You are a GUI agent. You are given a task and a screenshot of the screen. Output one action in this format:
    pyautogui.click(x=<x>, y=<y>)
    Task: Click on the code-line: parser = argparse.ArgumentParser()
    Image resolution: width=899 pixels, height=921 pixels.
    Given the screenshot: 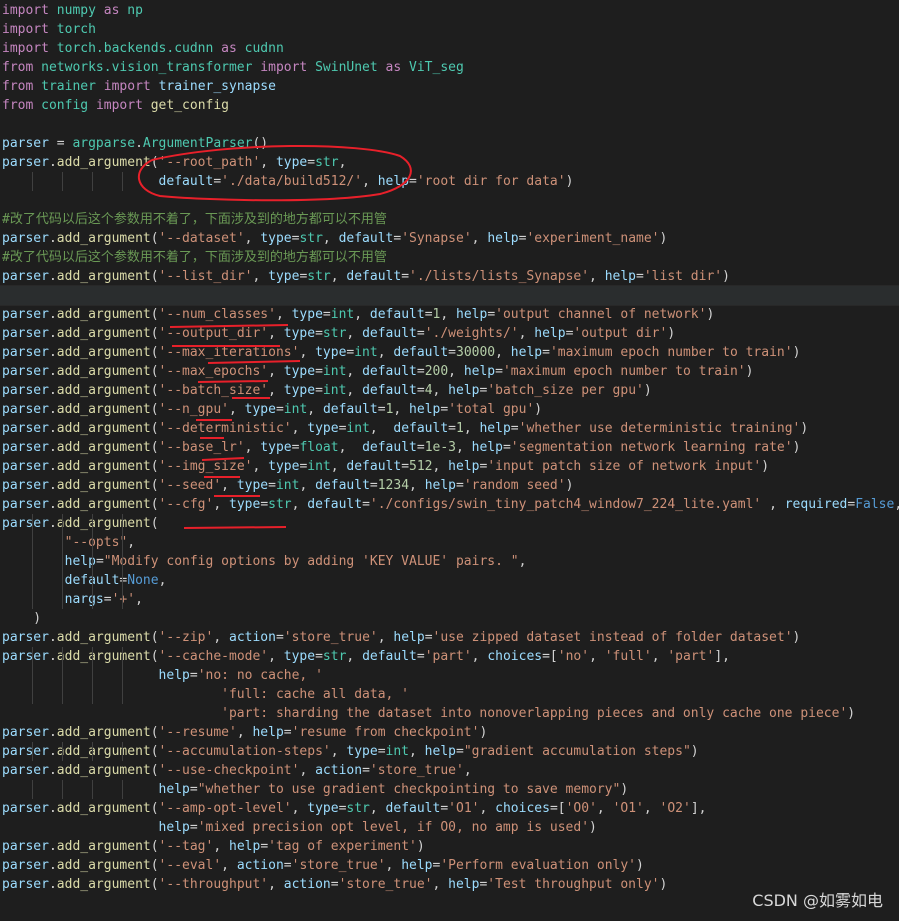 What is the action you would take?
    pyautogui.click(x=135, y=143)
    